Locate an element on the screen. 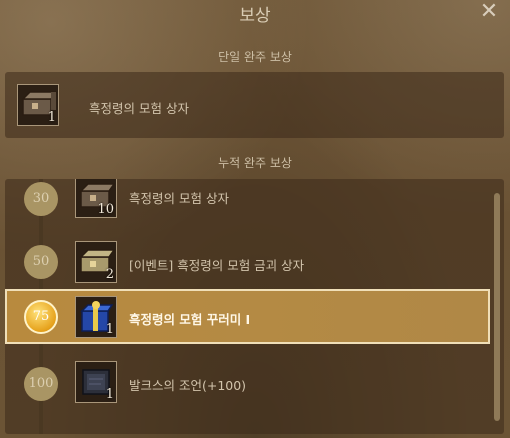  reward-row-50: 50 2 [이벤트] 흑정령의 모험 금괴 상자 is located at coordinates (247, 264).